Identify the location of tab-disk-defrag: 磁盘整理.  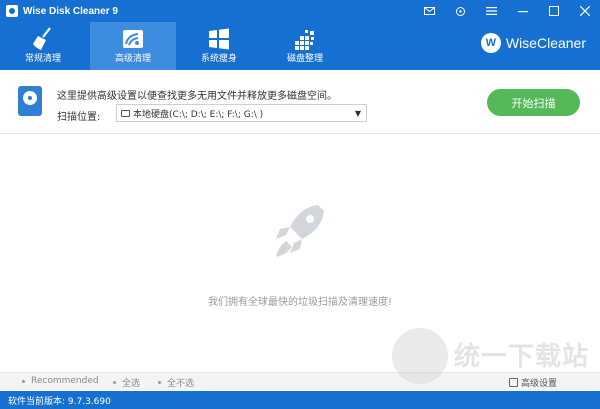
(305, 46).